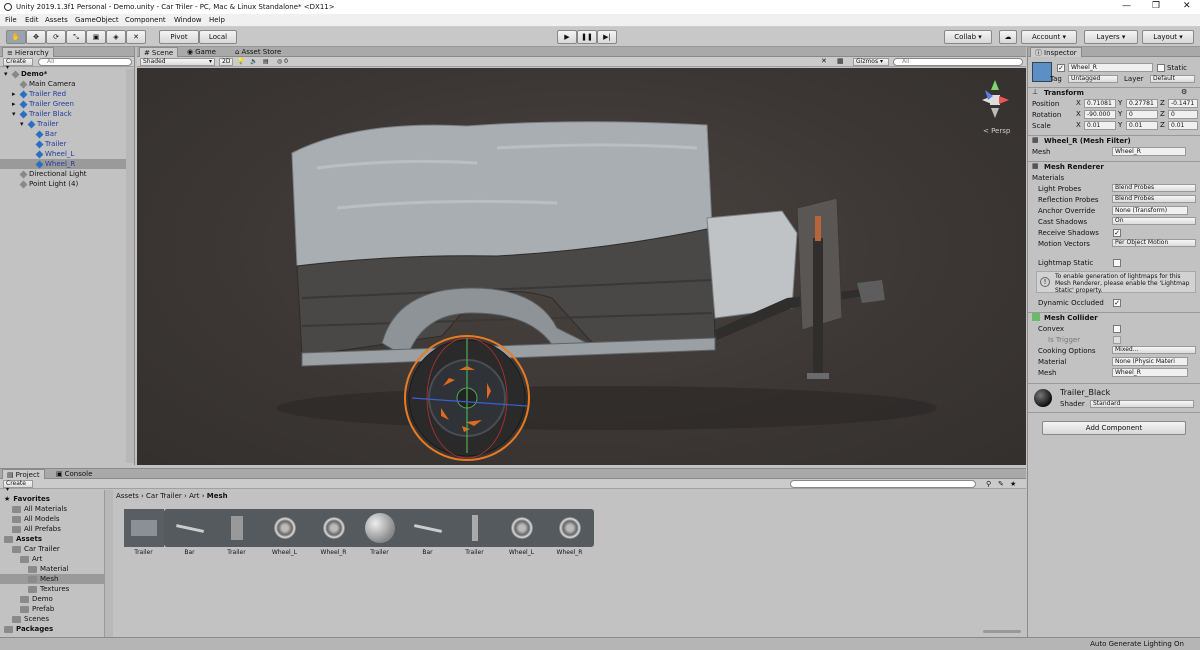 This screenshot has width=1200, height=650. Describe the element at coordinates (1154, 188) in the screenshot. I see `light-probes-dropdown: Blend Probes` at that location.